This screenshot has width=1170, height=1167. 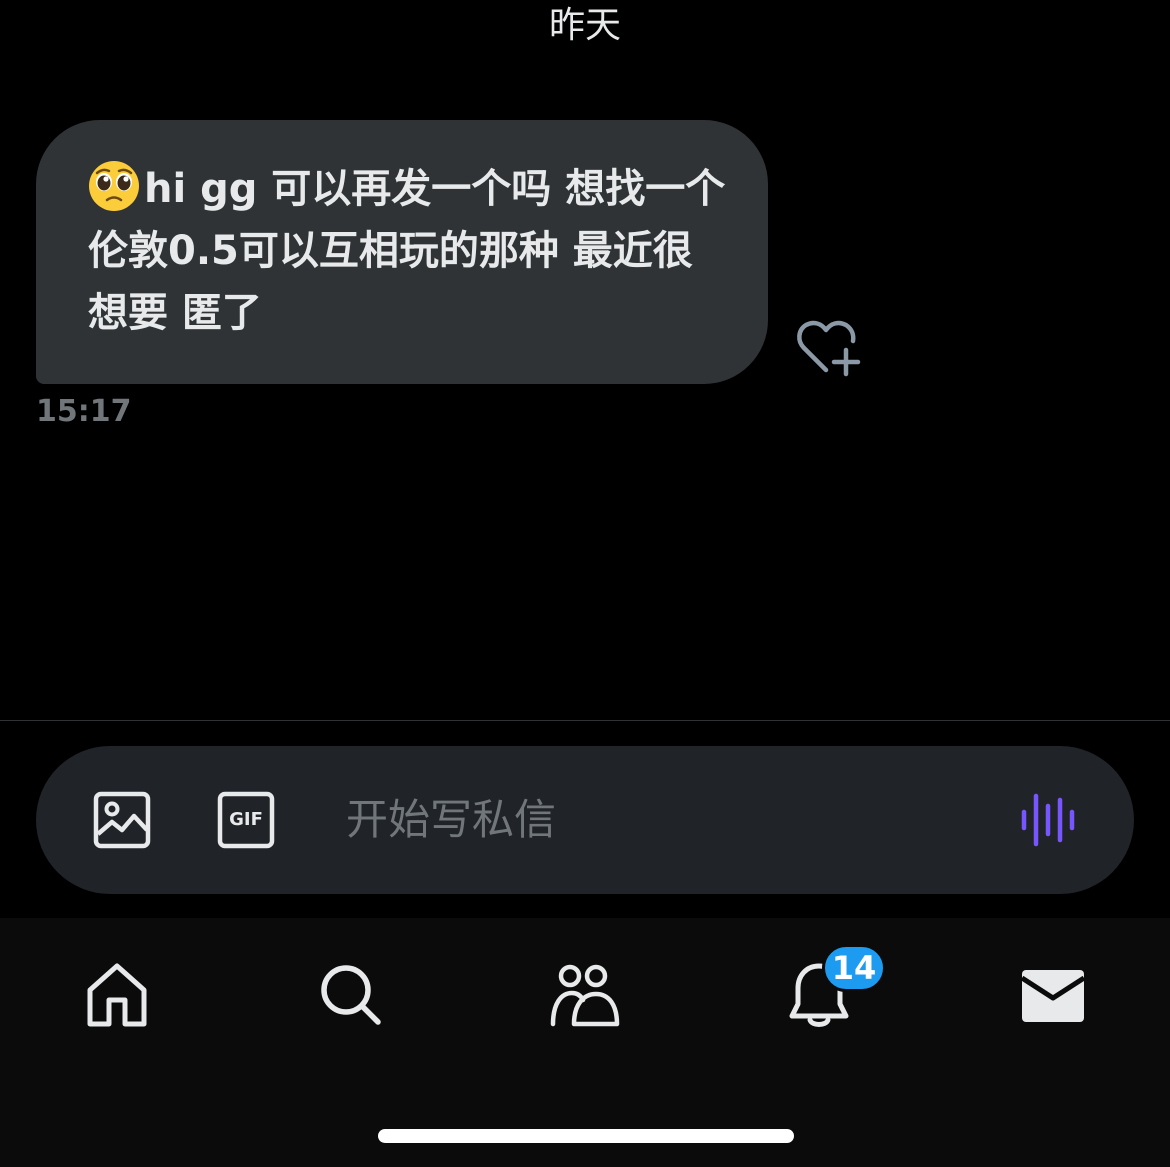 What do you see at coordinates (586, 1136) in the screenshot?
I see `home-indicator` at bounding box center [586, 1136].